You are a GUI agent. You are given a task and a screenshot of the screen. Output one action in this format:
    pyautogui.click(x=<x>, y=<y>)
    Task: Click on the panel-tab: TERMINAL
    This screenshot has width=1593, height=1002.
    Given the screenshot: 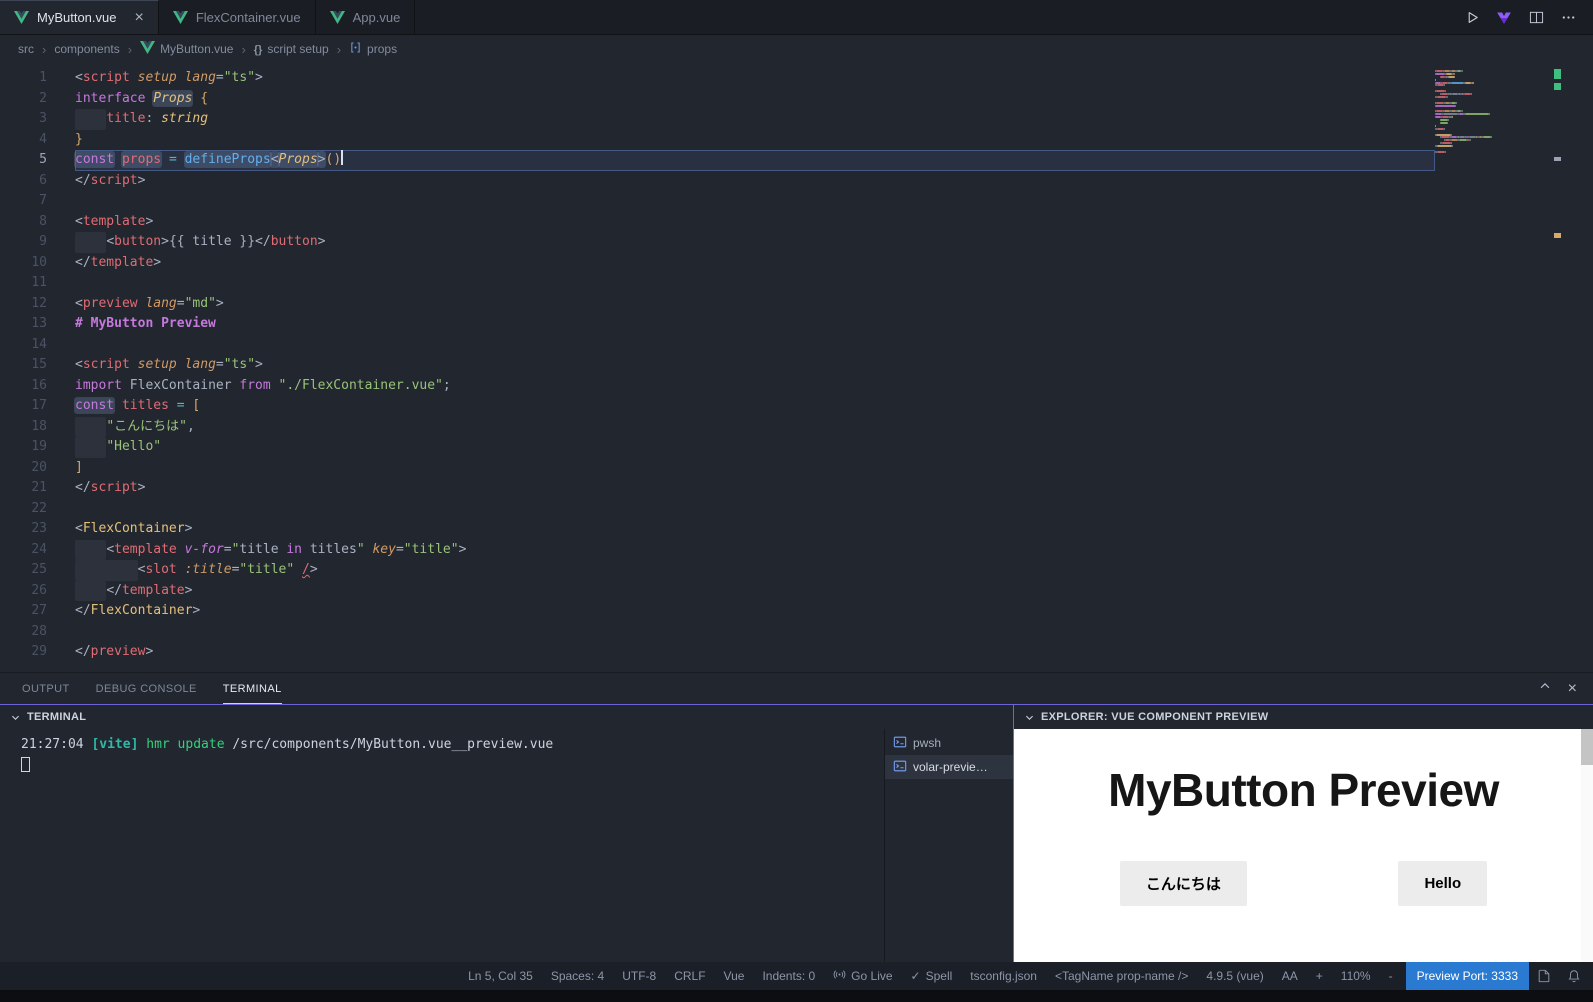 What is the action you would take?
    pyautogui.click(x=252, y=688)
    